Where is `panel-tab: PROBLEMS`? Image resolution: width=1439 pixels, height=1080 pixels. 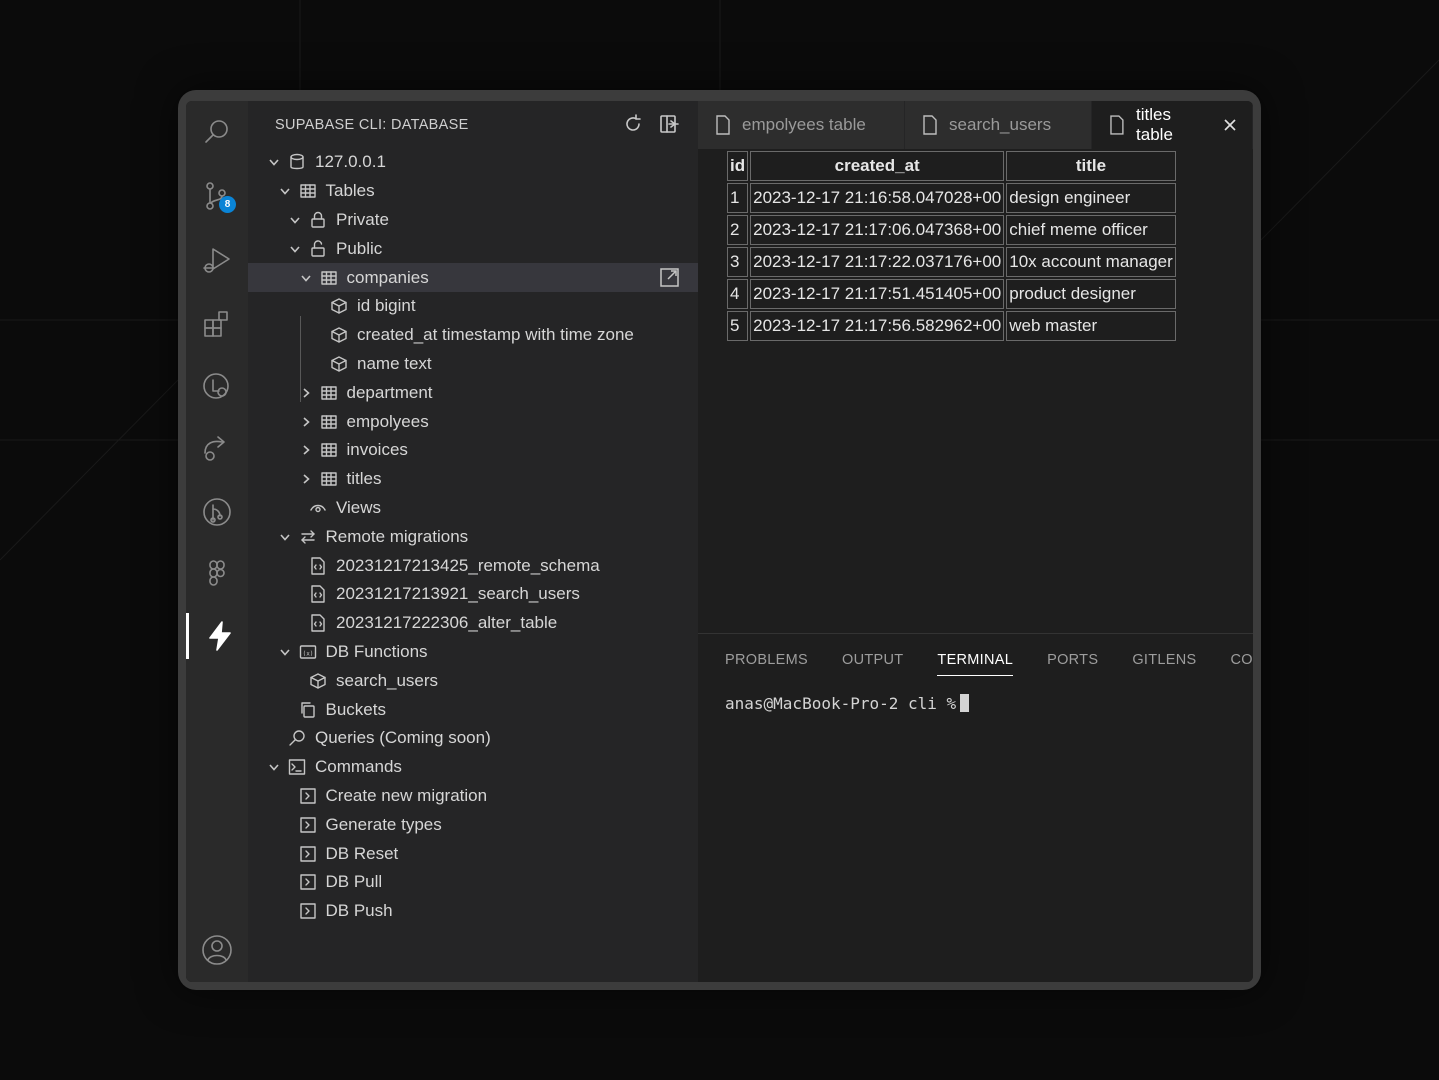
panel-tab: PROBLEMS is located at coordinates (766, 664).